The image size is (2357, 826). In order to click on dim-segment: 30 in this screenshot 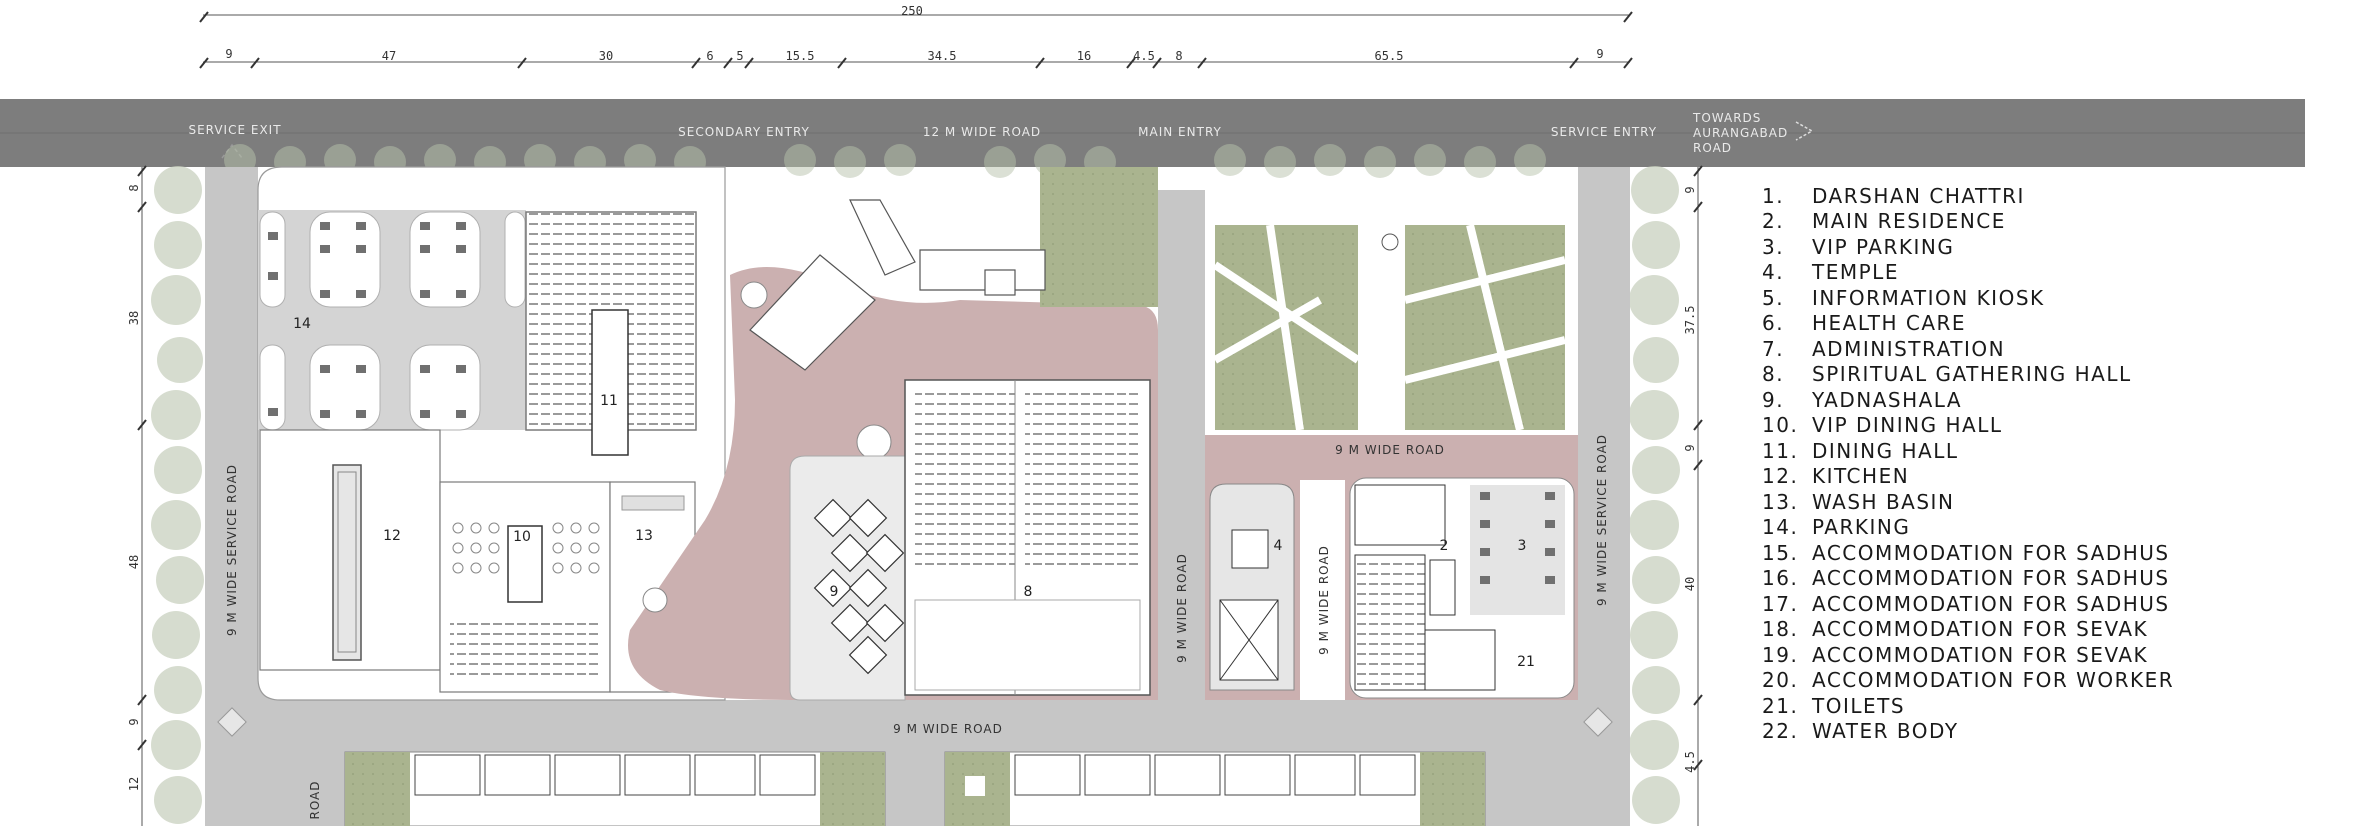, I will do `click(606, 56)`.